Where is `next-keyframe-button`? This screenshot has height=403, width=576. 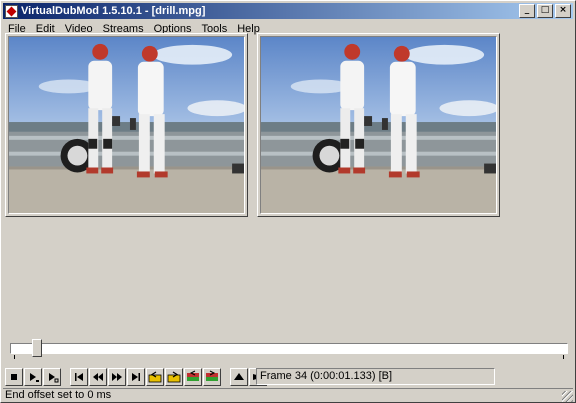 next-keyframe-button is located at coordinates (174, 377).